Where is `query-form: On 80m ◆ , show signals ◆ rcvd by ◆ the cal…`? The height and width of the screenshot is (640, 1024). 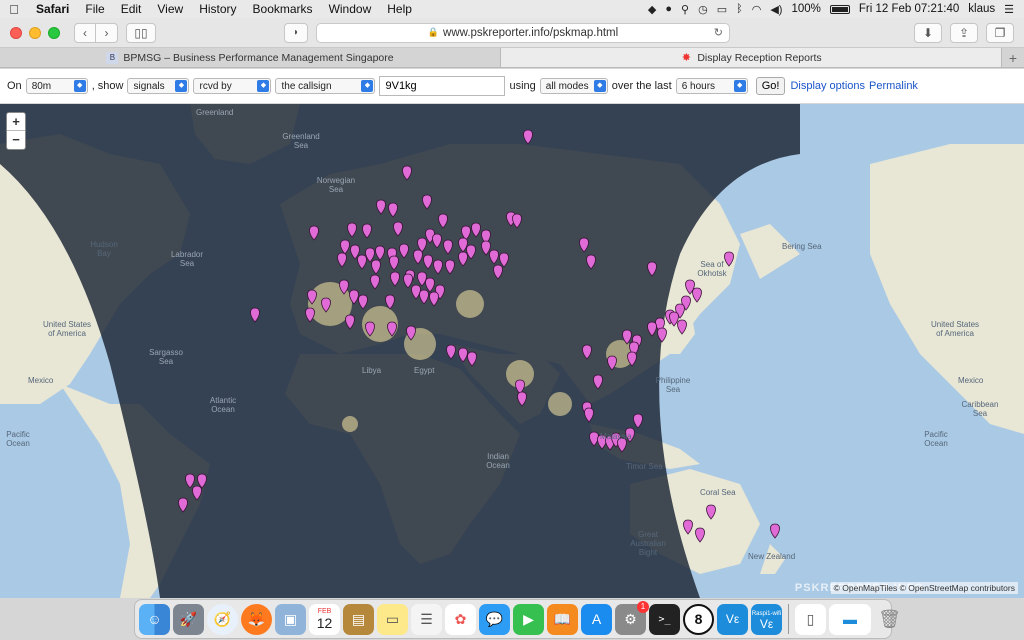
query-form: On 80m ◆ , show signals ◆ rcvd by ◆ the cal… is located at coordinates (512, 86).